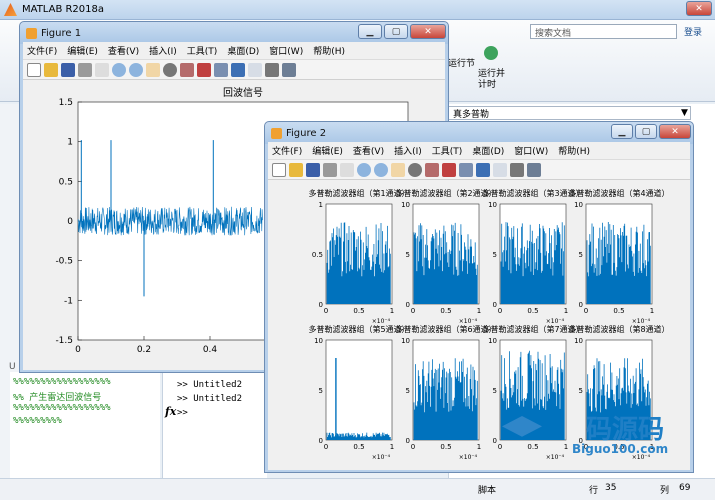 The width and height of the screenshot is (715, 500). I want to click on y-tick-label: 1, so click(70, 143).